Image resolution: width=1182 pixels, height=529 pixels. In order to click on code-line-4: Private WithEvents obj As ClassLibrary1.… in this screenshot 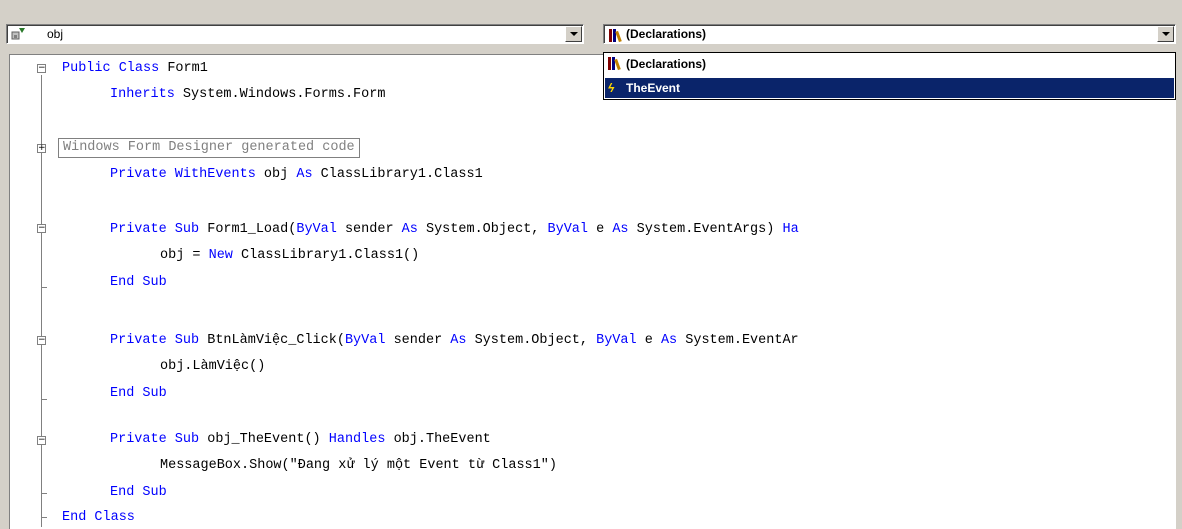, I will do `click(296, 174)`.